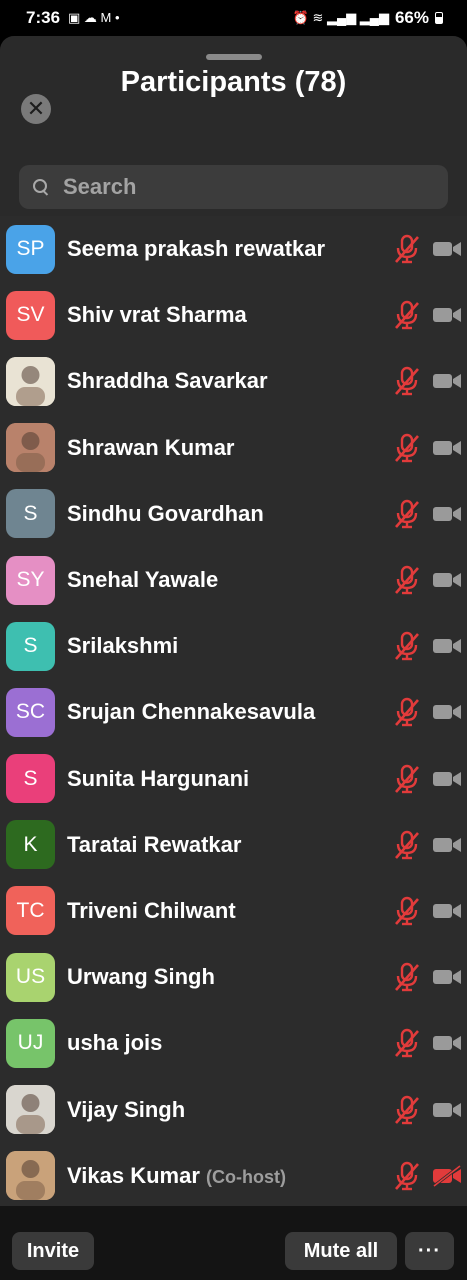 Image resolution: width=467 pixels, height=1280 pixels. I want to click on avatar: SP, so click(30, 249).